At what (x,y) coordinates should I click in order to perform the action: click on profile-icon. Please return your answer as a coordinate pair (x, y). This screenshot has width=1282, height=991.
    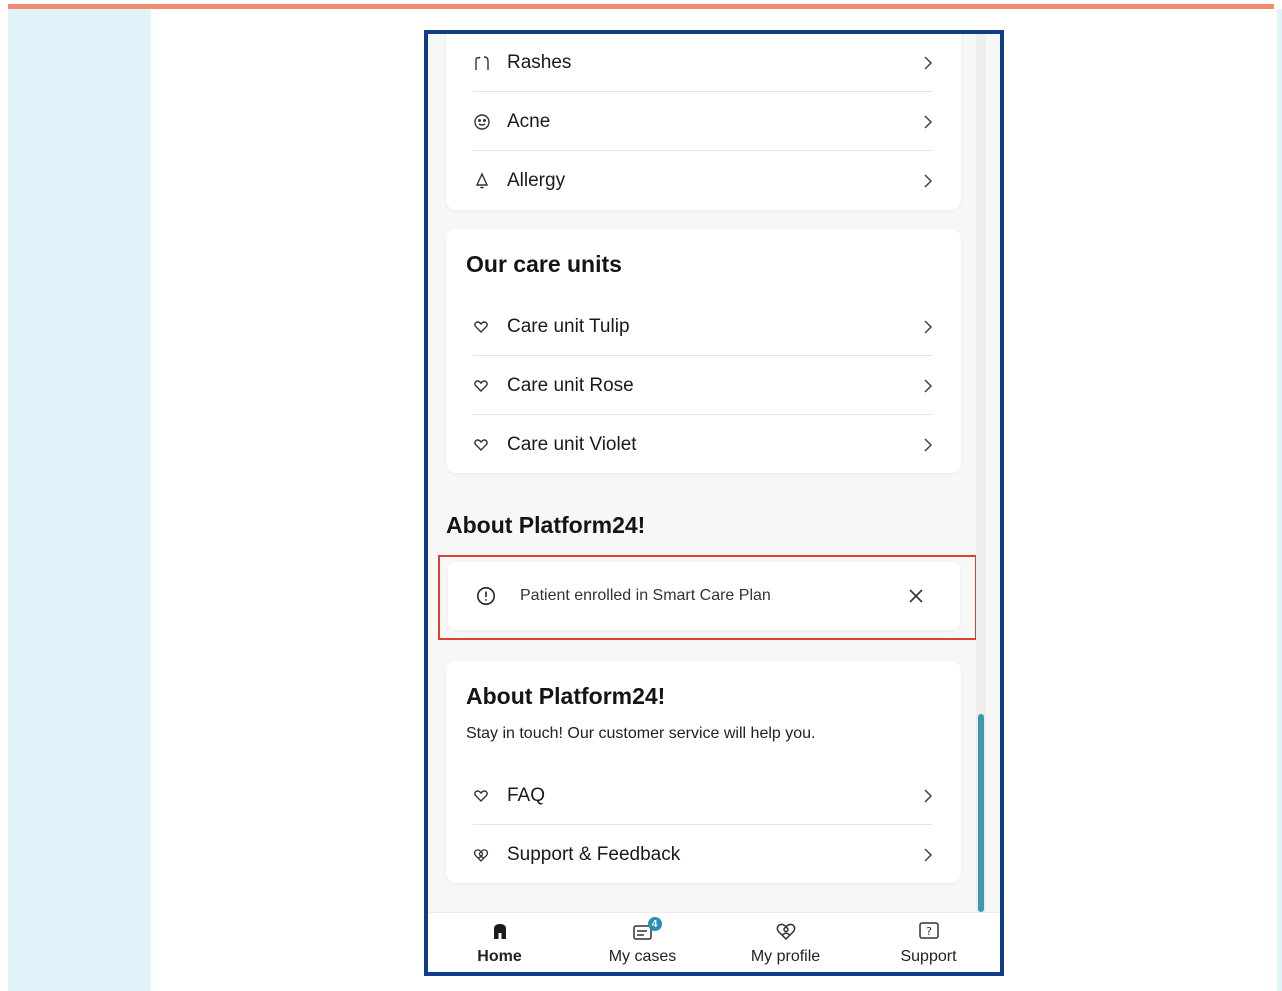
    Looking at the image, I should click on (786, 933).